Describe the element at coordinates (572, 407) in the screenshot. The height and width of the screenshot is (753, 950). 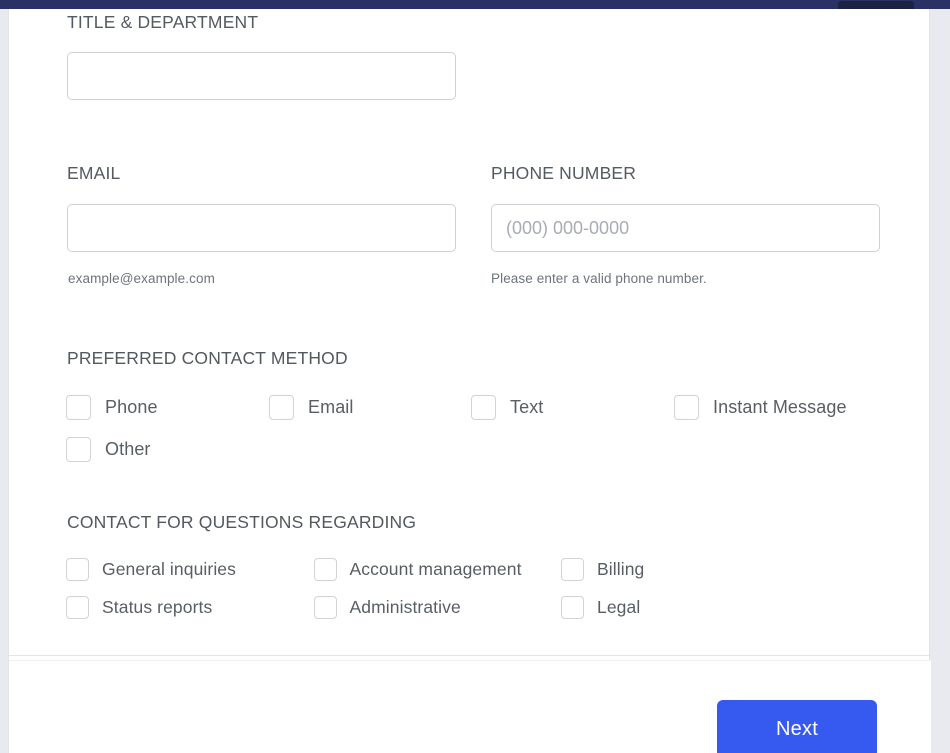
I see `checkbox-item-text: Text` at that location.